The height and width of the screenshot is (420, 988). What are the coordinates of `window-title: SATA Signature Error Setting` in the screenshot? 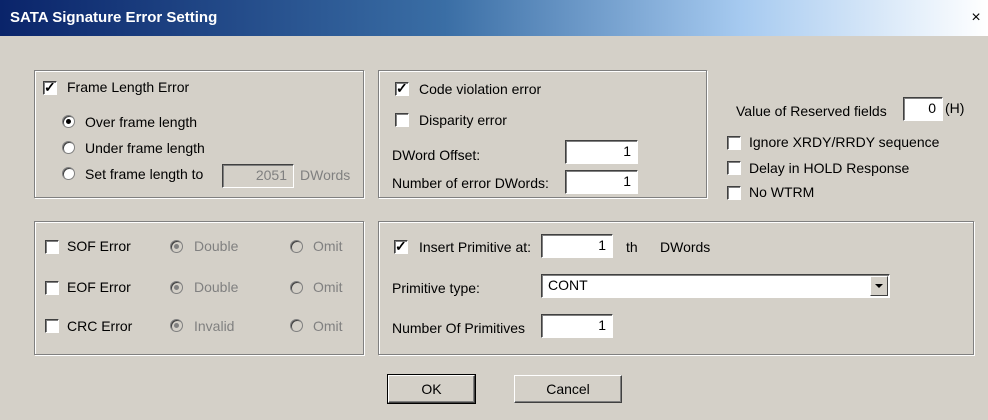 It's located at (114, 17).